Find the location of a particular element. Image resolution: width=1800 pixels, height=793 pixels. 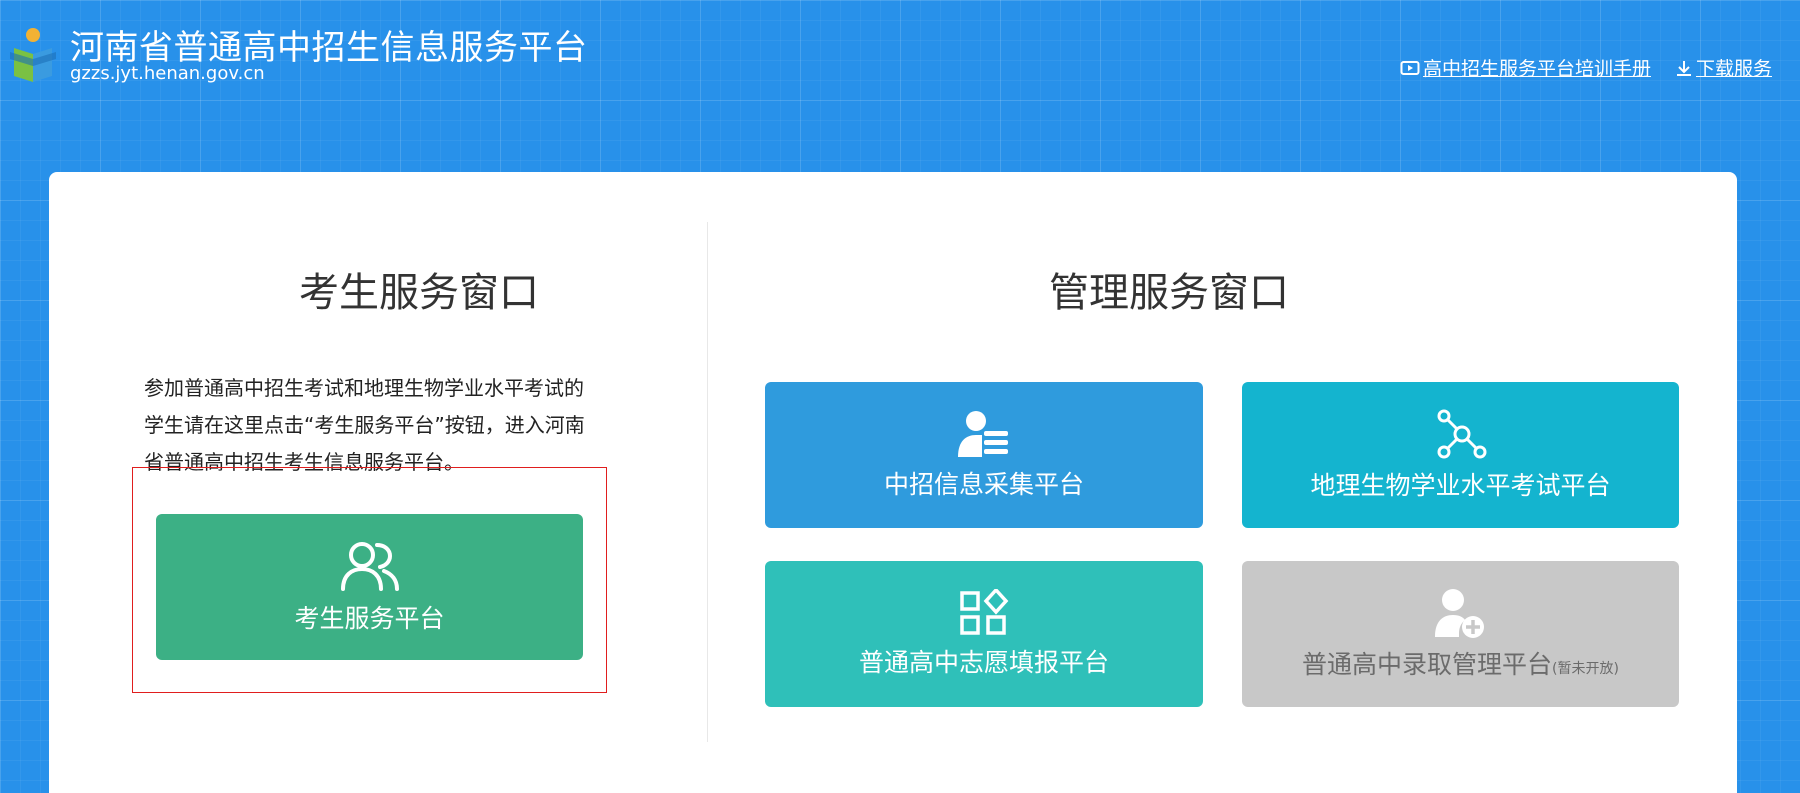

geo-bio-exam-platform-button: 地理生物学业水平考试平台 is located at coordinates (1460, 455).